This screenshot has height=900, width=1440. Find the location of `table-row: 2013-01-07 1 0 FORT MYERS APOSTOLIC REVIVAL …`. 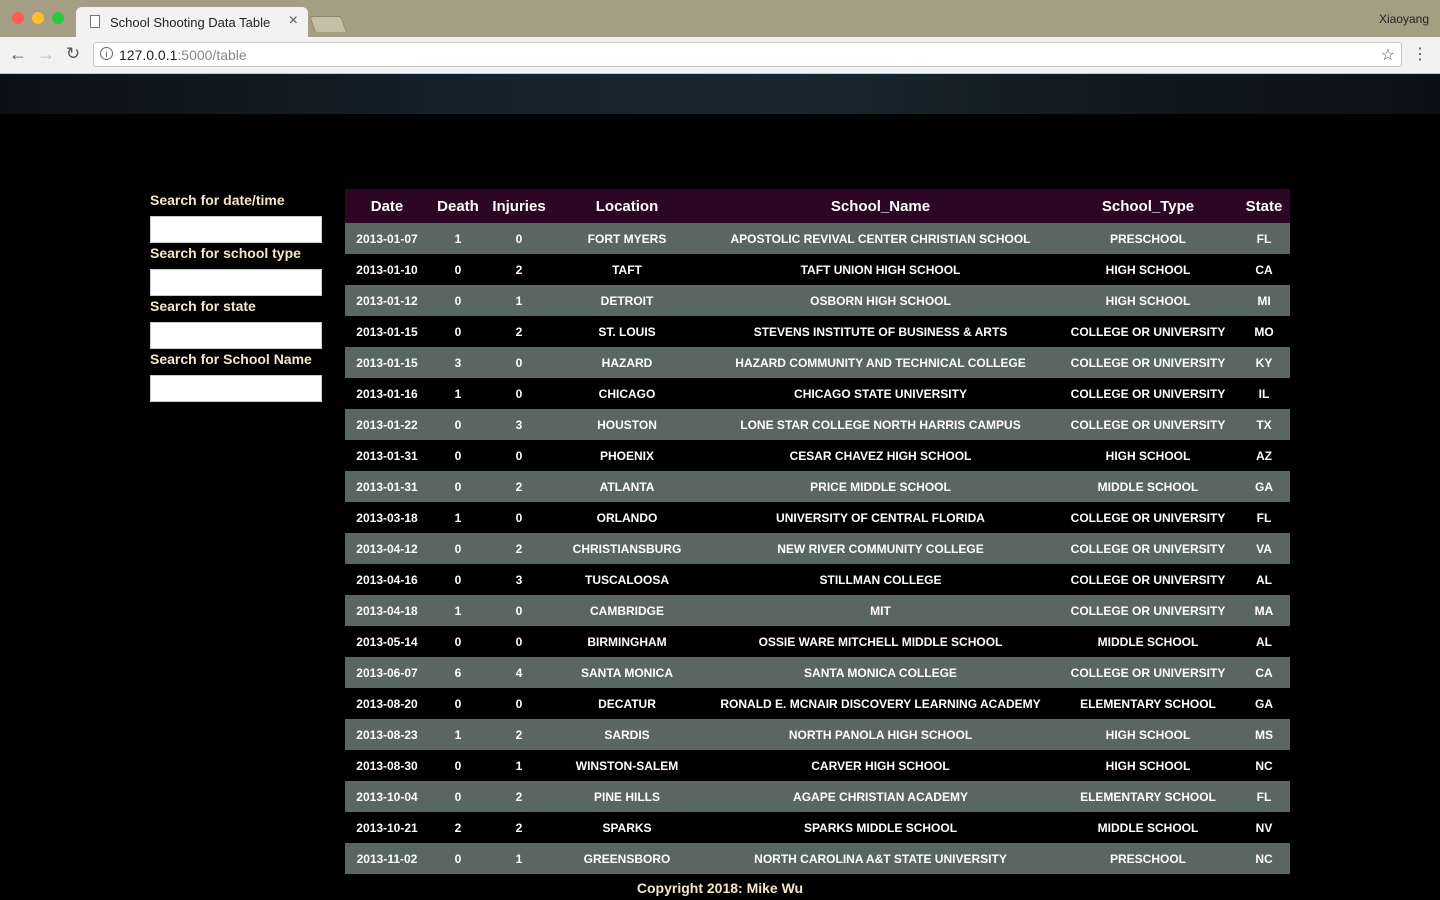

table-row: 2013-01-07 1 0 FORT MYERS APOSTOLIC REVIVAL … is located at coordinates (817, 238).